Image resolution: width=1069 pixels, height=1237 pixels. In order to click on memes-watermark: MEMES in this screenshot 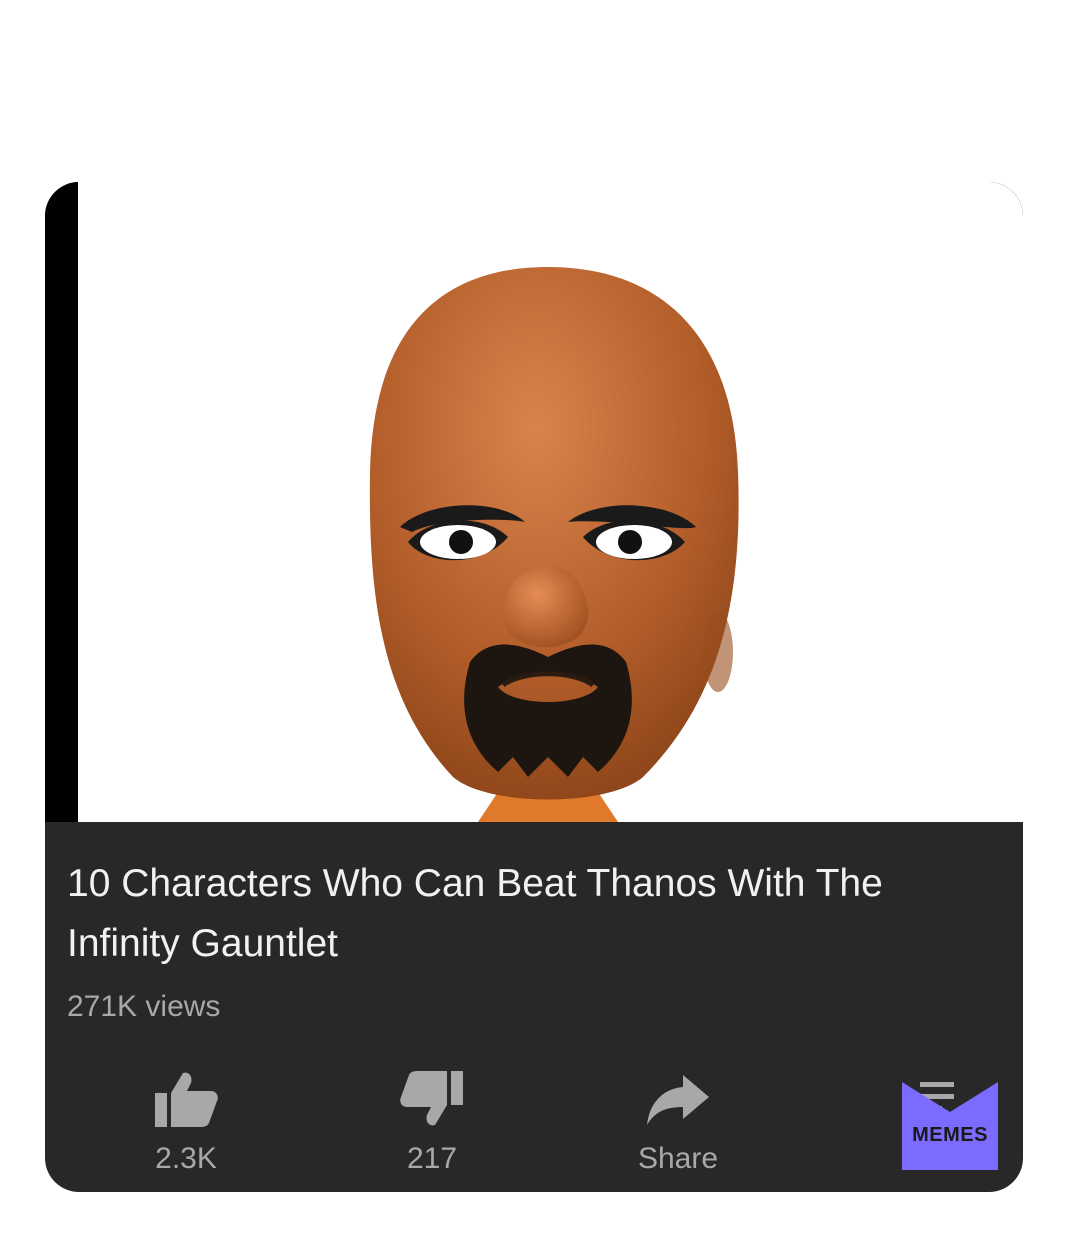, I will do `click(950, 1126)`.